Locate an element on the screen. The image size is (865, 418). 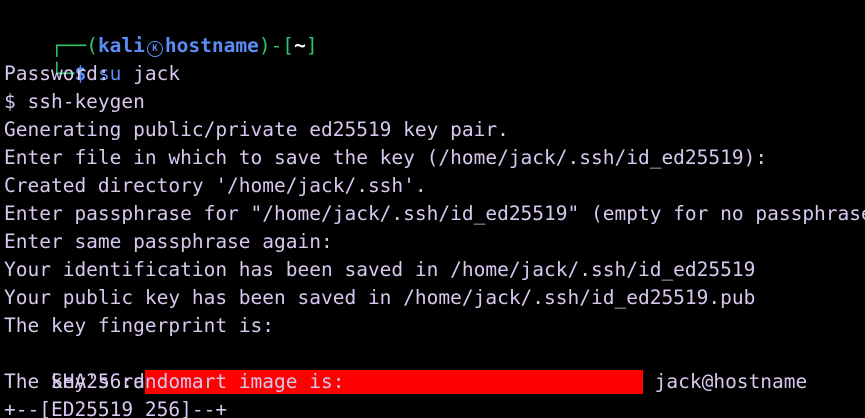
prompt-command-line: └─$ su jack is located at coordinates (92, 58).